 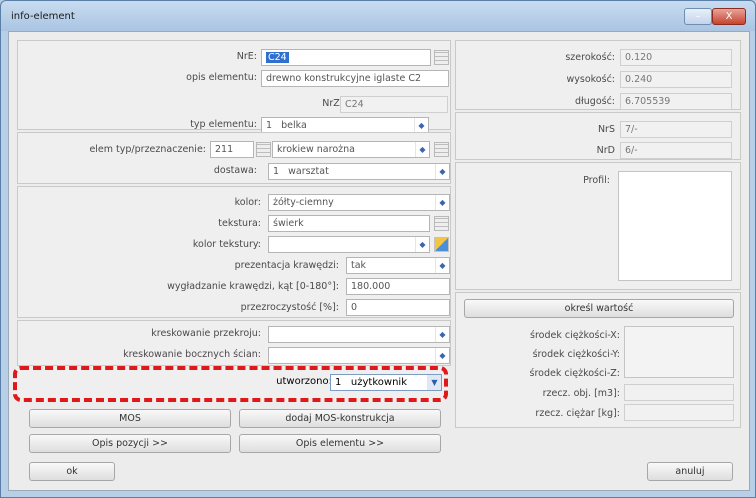 I want to click on minimize-icon: –, so click(x=698, y=16).